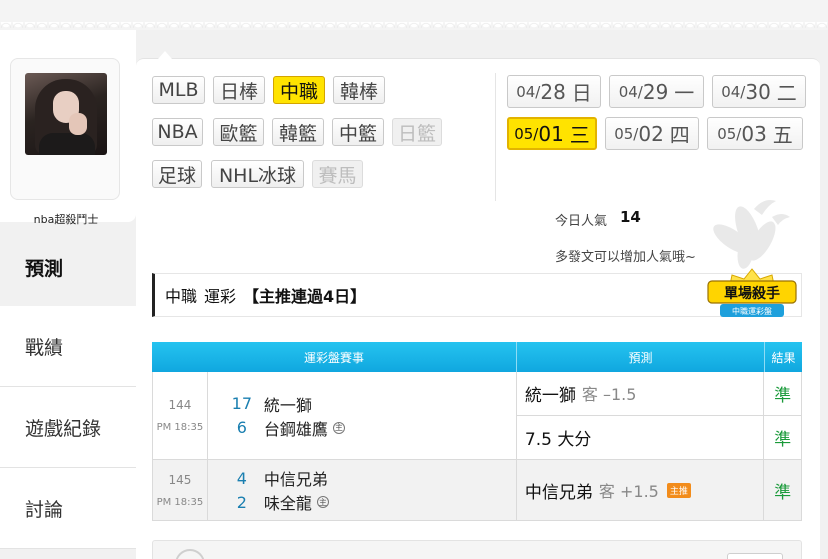  I want to click on menu-item-record: 戰績, so click(68, 346).